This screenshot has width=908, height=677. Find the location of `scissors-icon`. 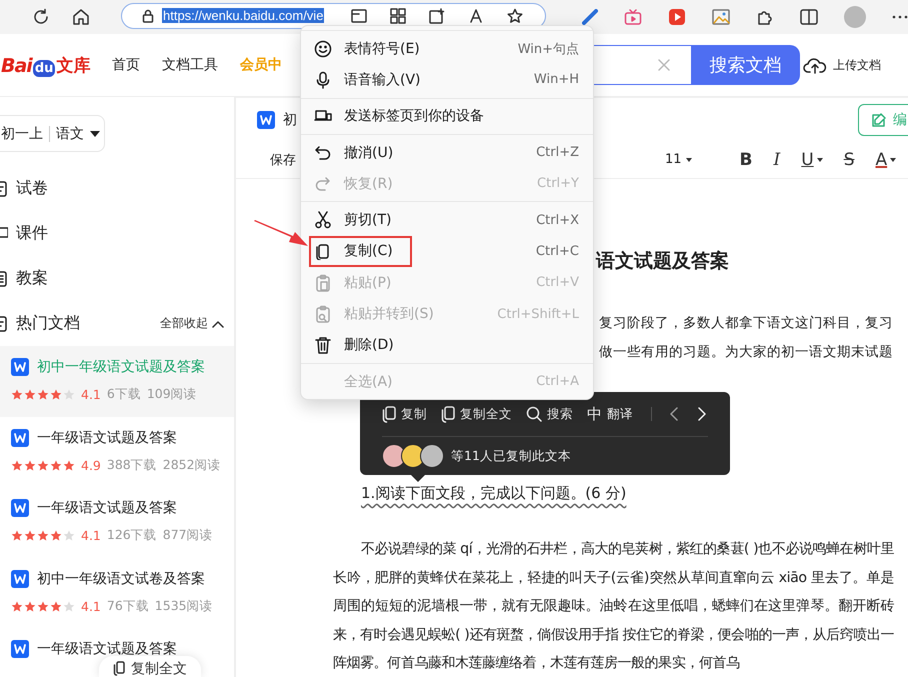

scissors-icon is located at coordinates (323, 220).